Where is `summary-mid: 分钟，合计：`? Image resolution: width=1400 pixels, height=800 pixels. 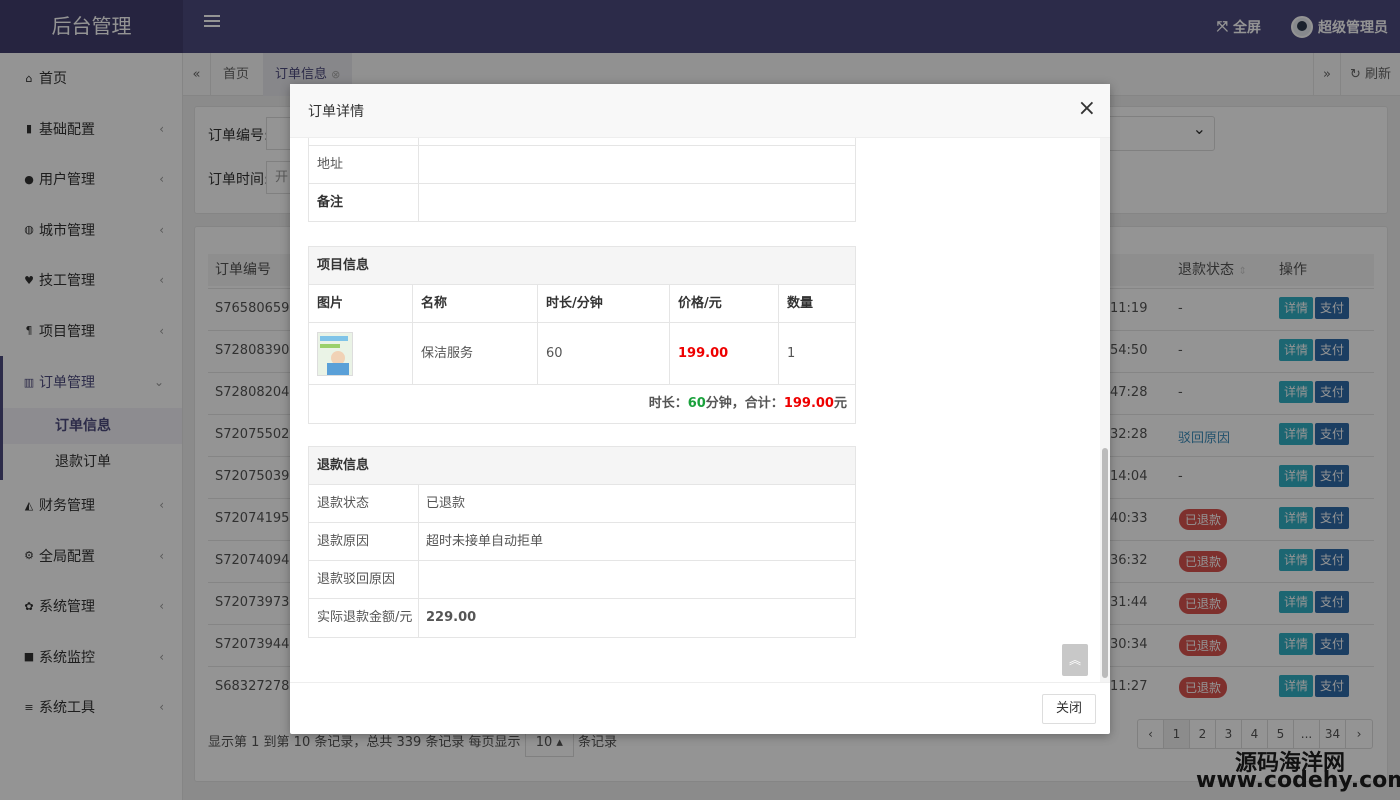 summary-mid: 分钟，合计： is located at coordinates (744, 403).